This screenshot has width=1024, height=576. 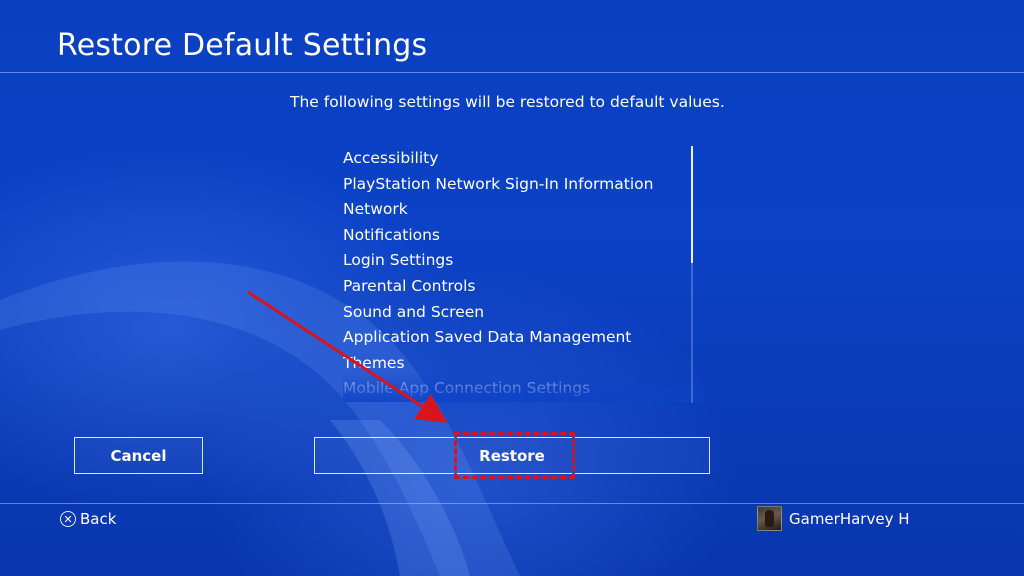 What do you see at coordinates (512, 72) in the screenshot?
I see `header-divider` at bounding box center [512, 72].